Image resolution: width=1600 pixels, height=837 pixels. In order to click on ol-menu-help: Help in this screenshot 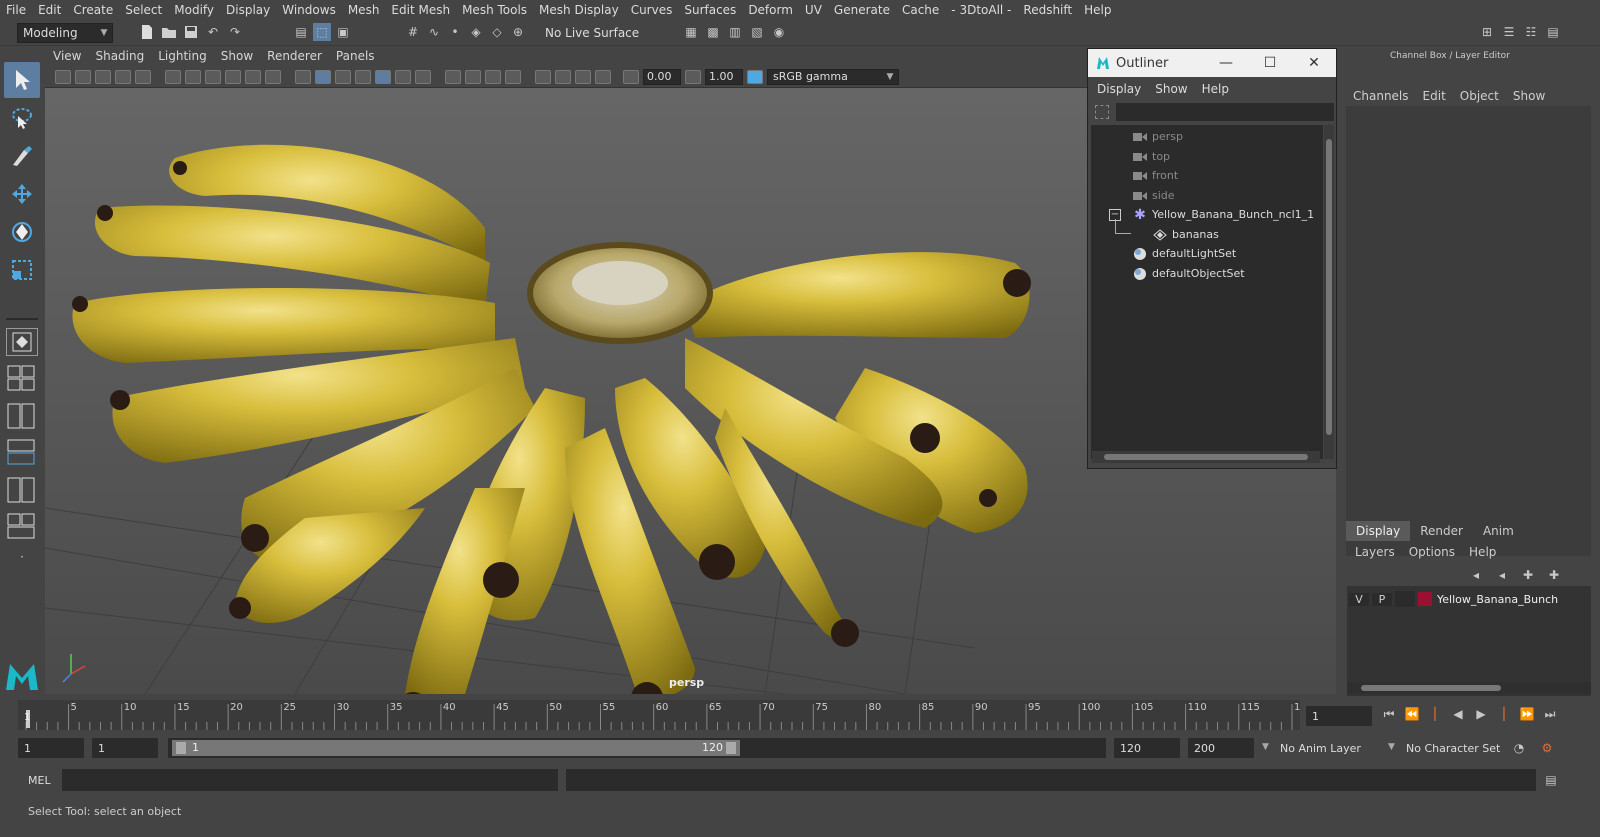, I will do `click(1215, 89)`.